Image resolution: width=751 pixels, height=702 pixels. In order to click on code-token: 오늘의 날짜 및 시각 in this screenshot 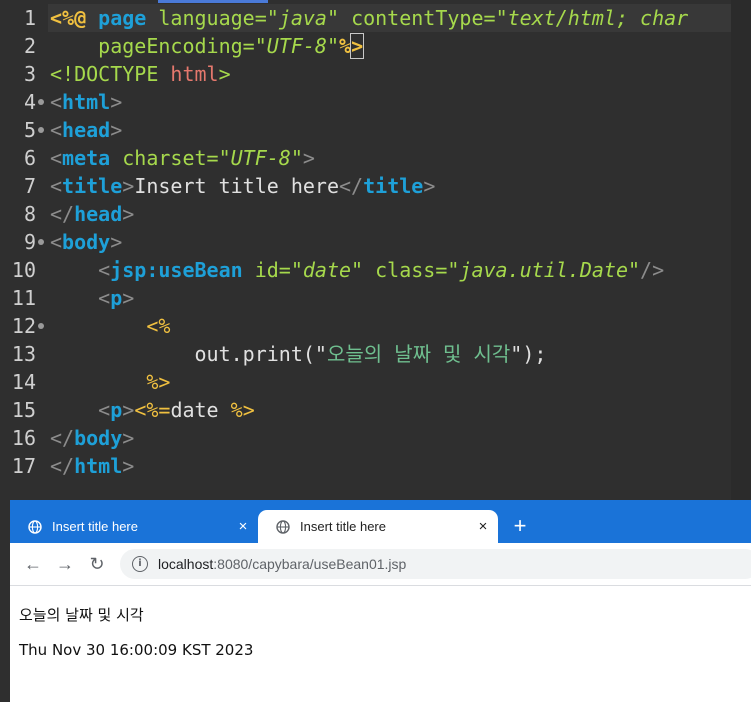, I will do `click(418, 354)`.